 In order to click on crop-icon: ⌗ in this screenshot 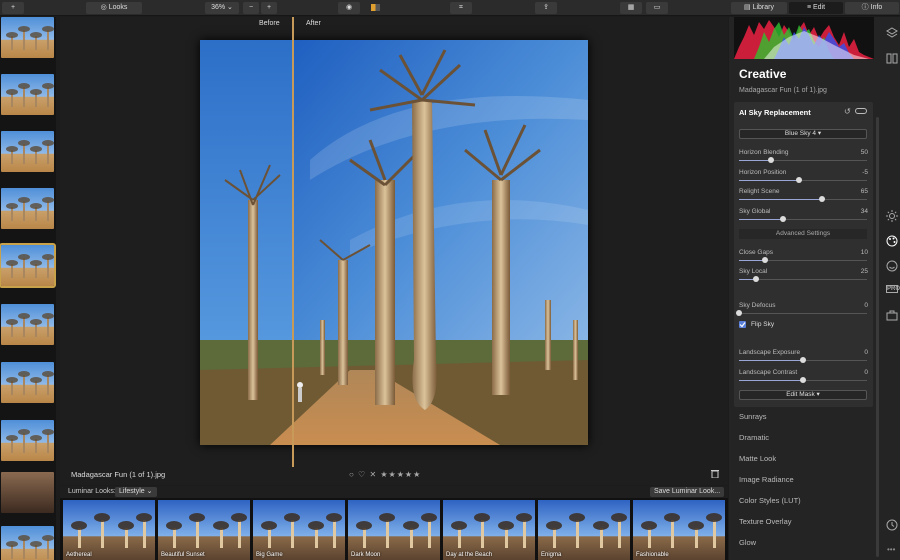, I will do `click(461, 7)`.